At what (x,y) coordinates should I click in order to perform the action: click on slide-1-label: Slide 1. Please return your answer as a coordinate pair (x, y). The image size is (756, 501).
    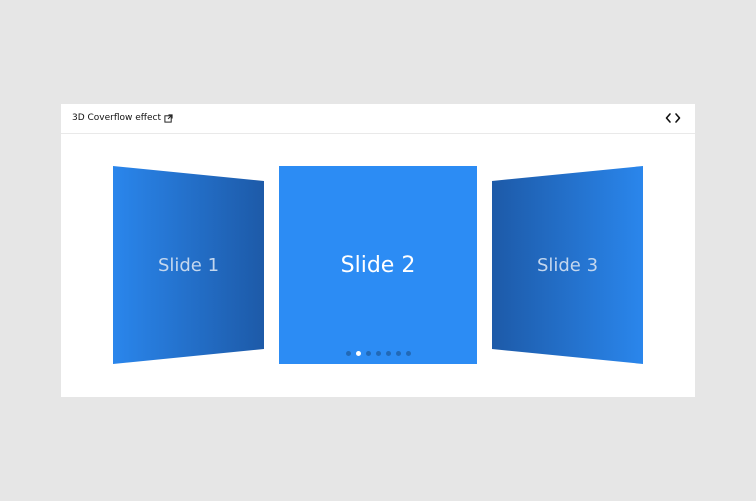
    Looking at the image, I should click on (188, 265).